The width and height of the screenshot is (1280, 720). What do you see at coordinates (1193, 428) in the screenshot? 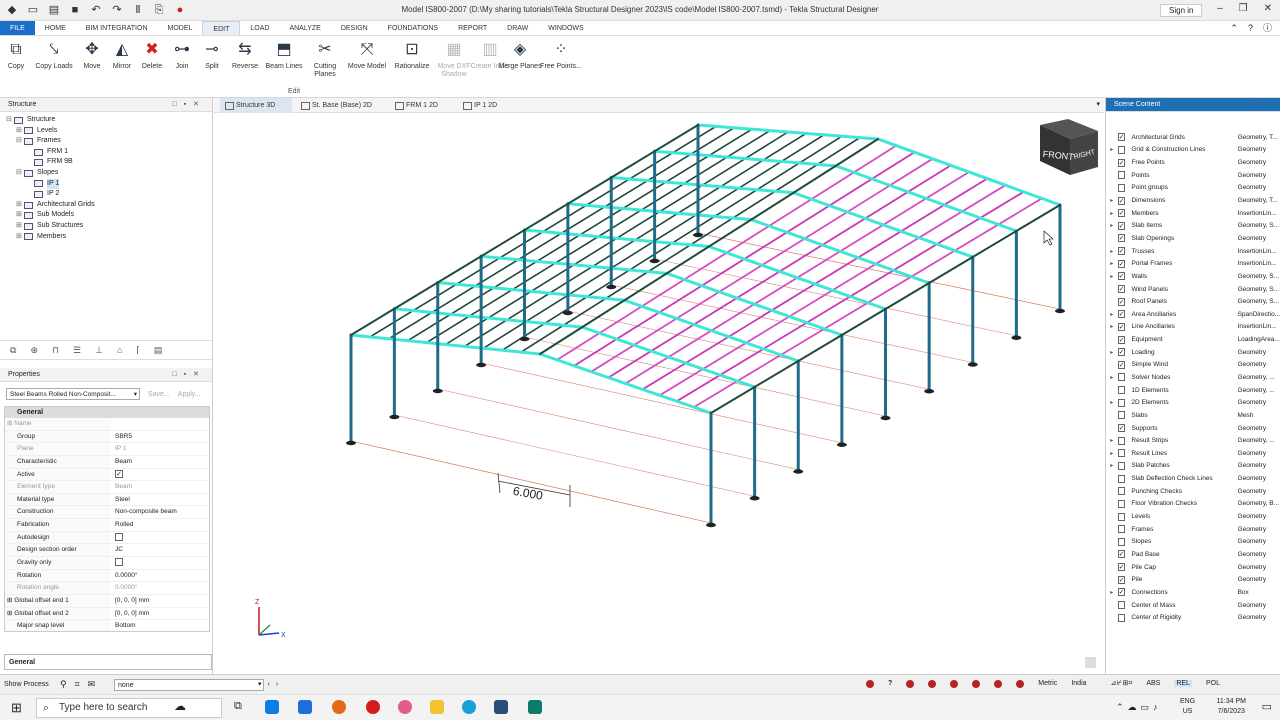
I see `scene-item: ✓ Supports Geometry` at bounding box center [1193, 428].